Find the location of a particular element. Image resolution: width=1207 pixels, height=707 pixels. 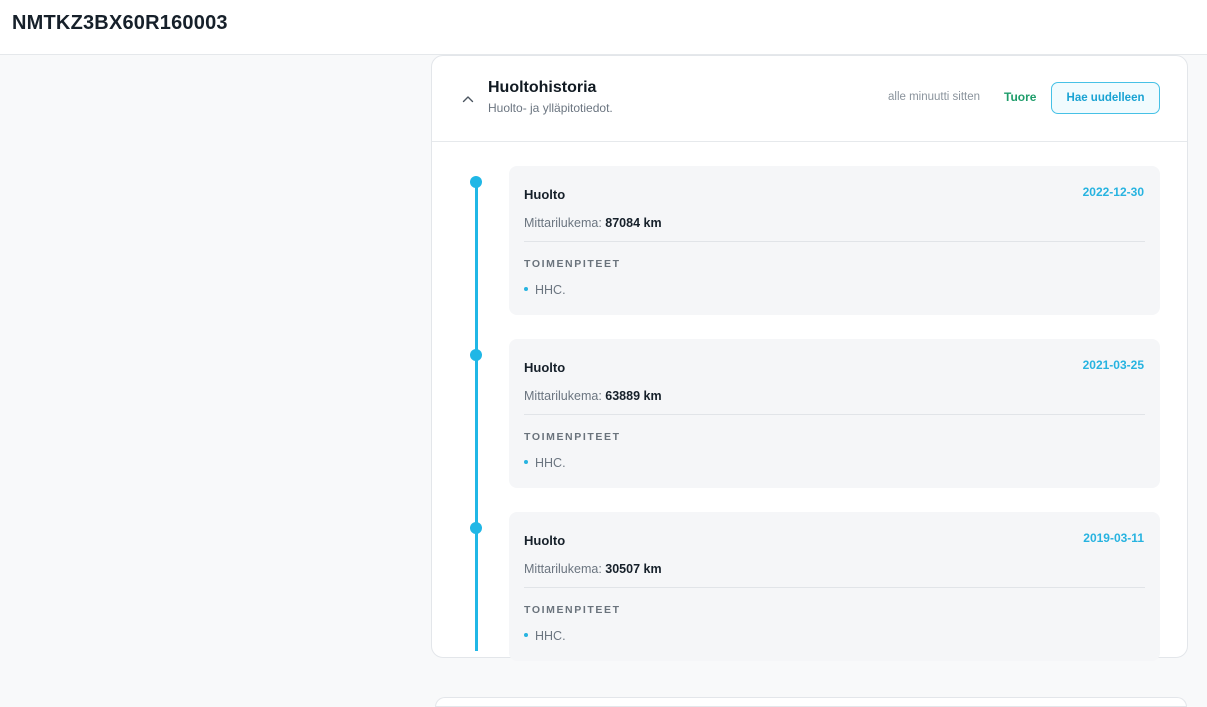

odometer-reading: Mittarilukema: 63889 km is located at coordinates (593, 396).